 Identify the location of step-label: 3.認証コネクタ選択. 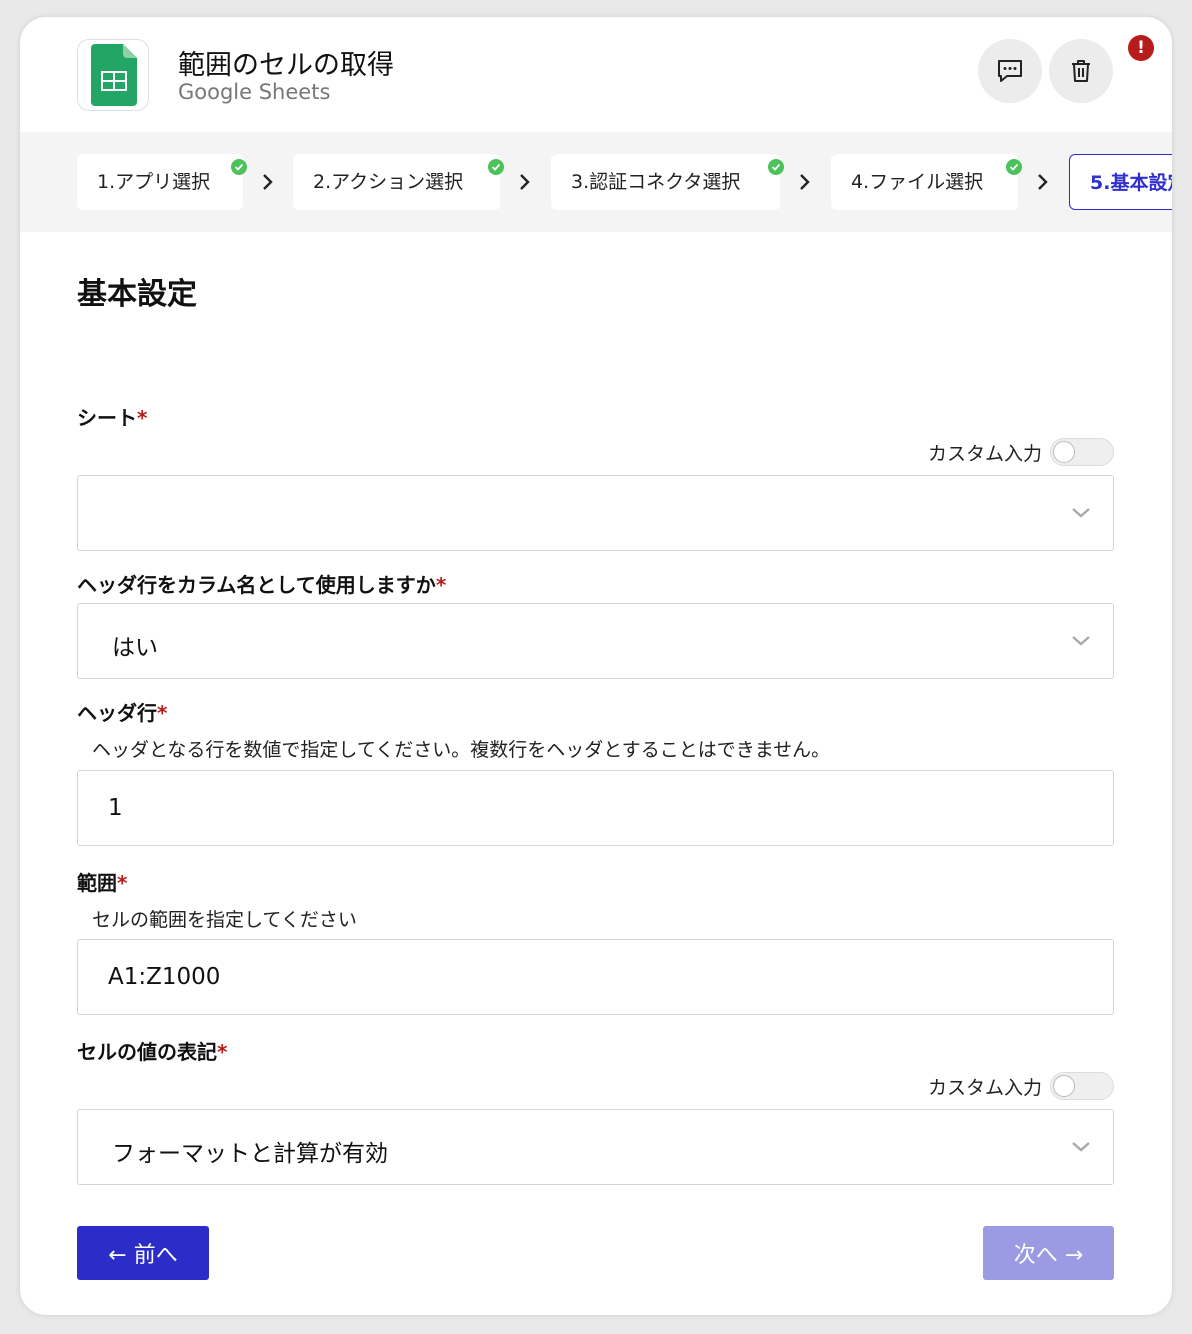
(656, 182).